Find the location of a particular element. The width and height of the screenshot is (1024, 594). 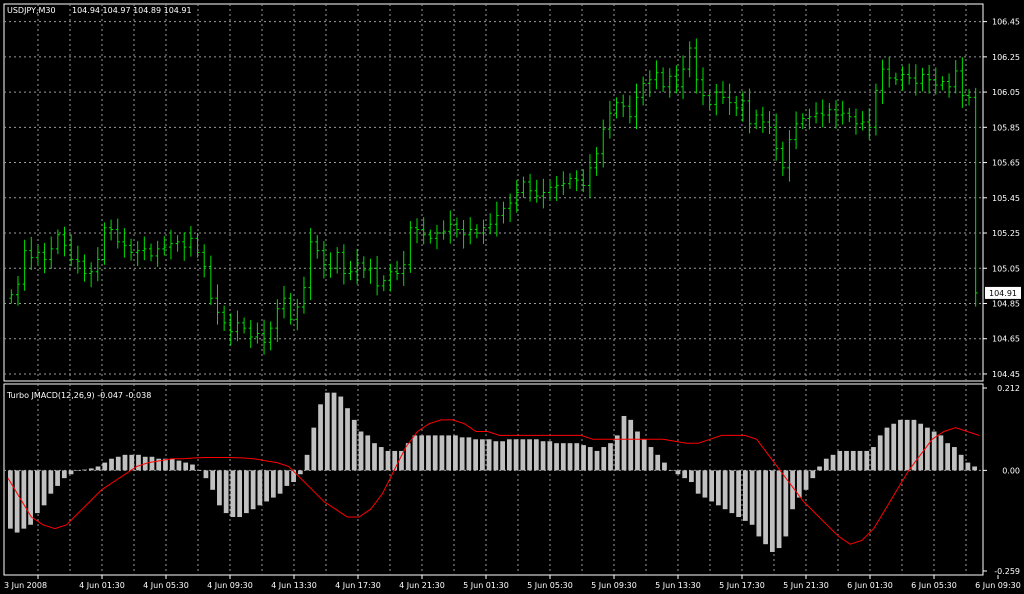

time-tick-label: 6 Jun 05:30 is located at coordinates (934, 585).